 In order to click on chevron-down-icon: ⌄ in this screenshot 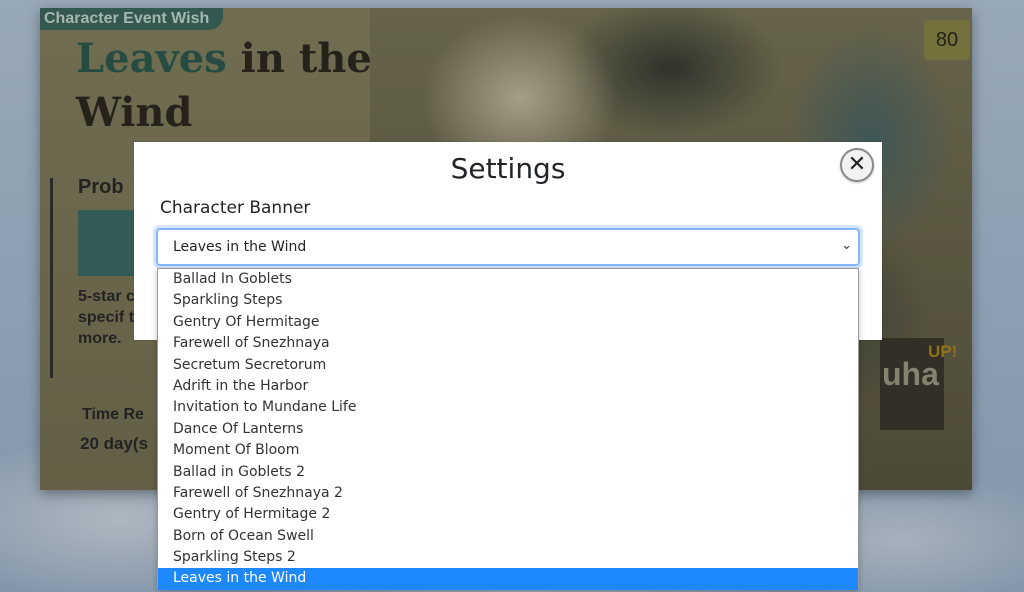, I will do `click(846, 245)`.